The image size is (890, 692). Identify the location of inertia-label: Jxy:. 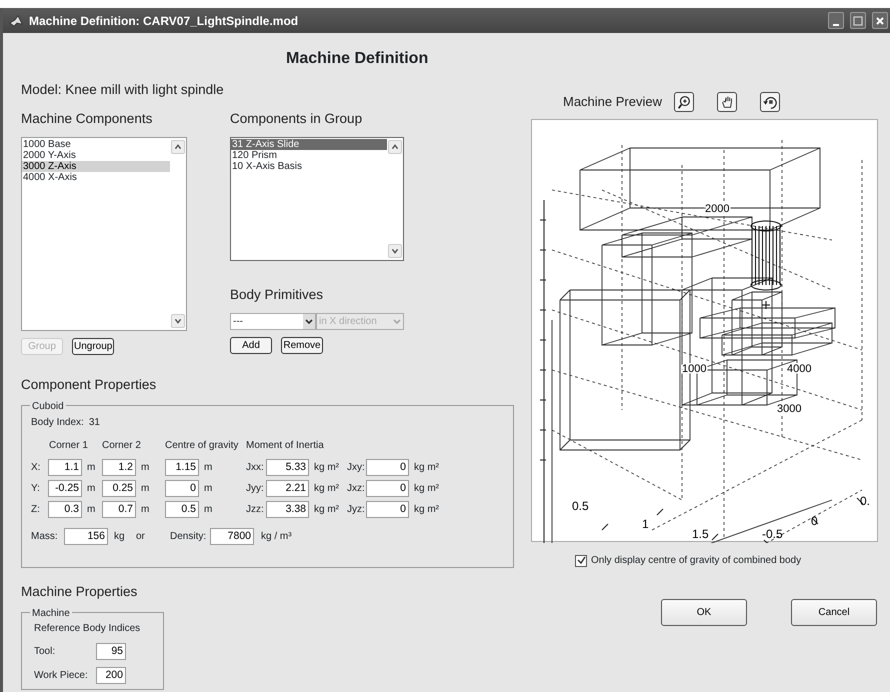
(356, 467).